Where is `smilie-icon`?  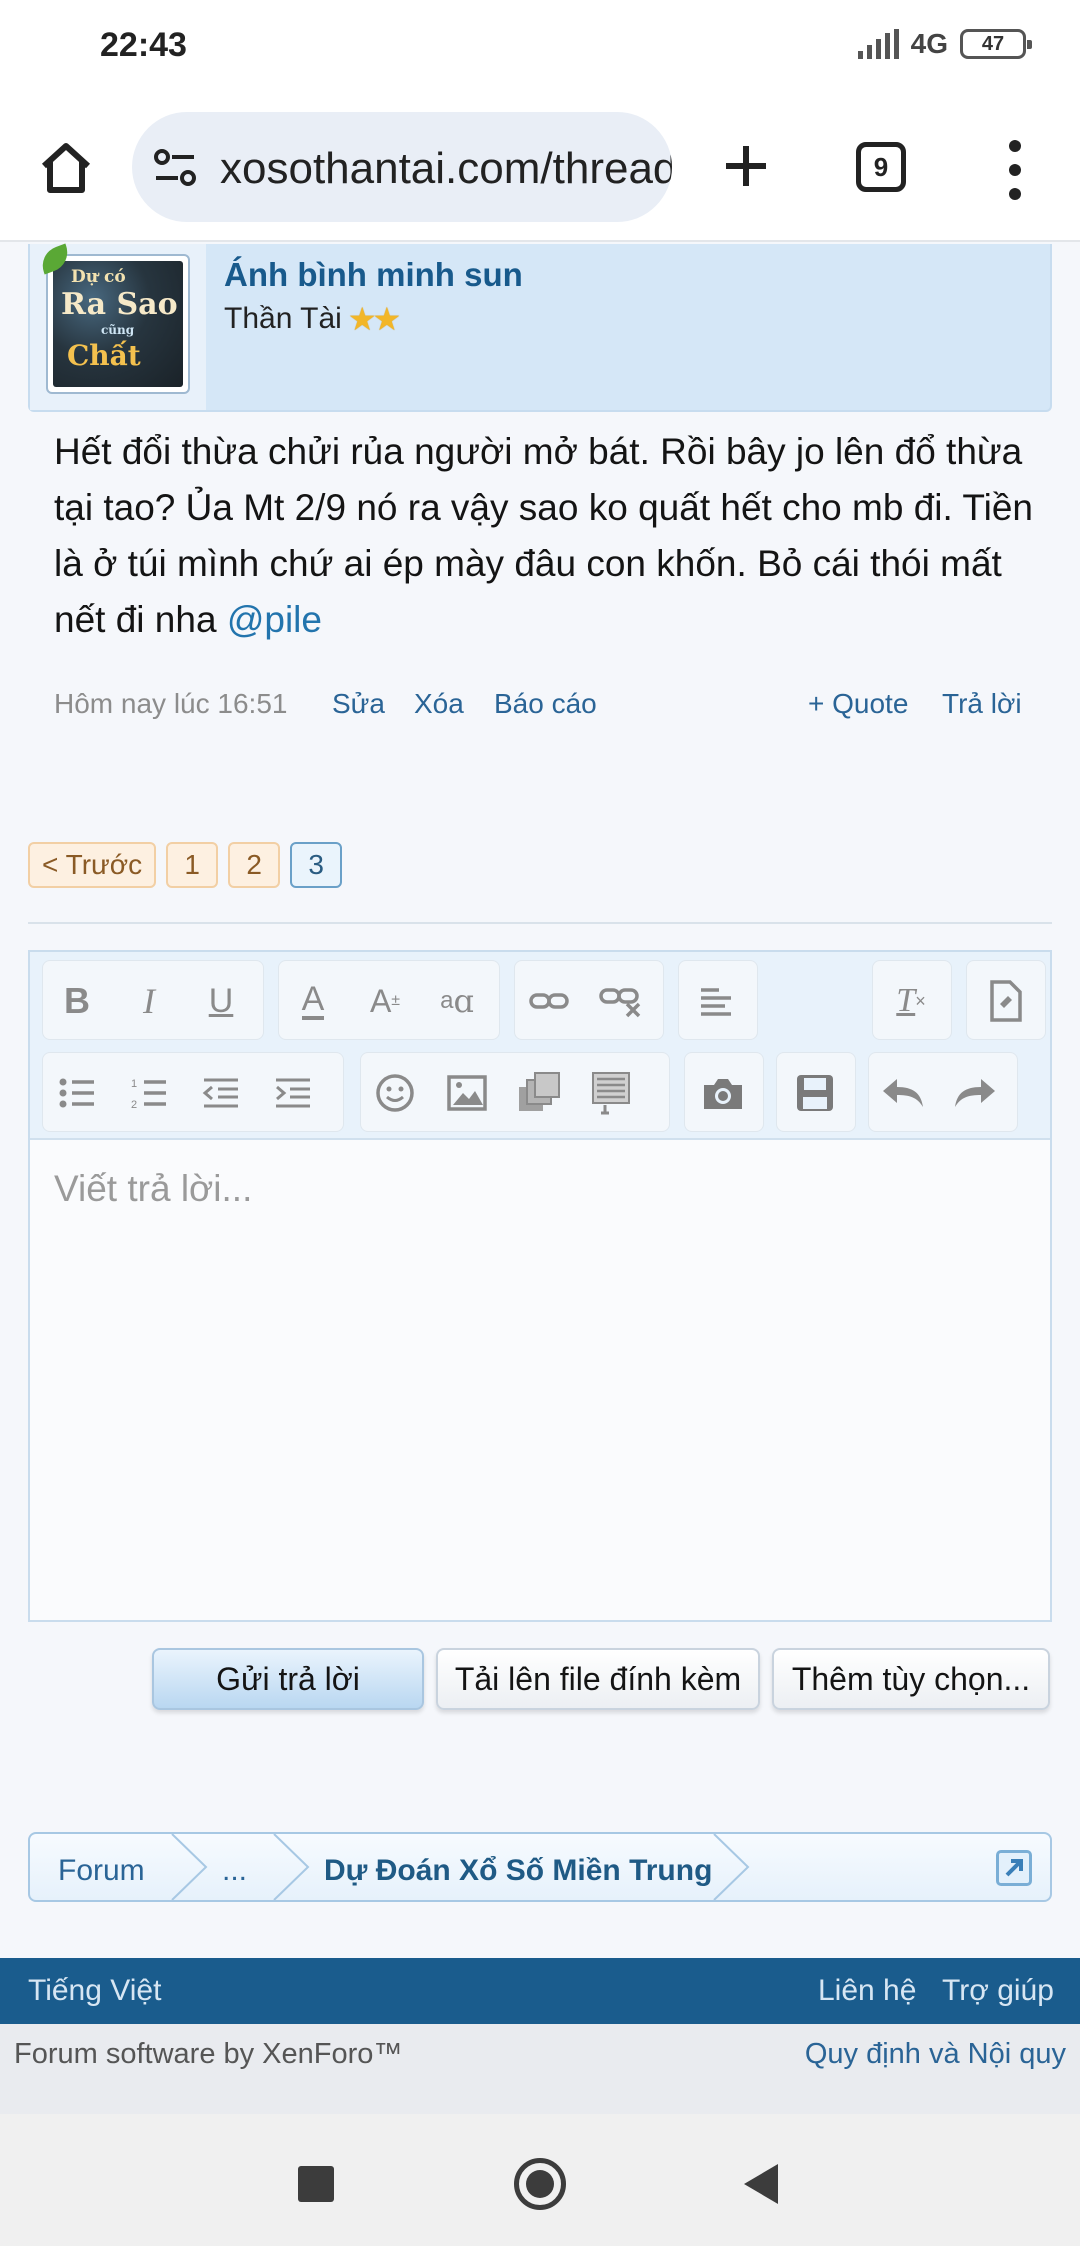
smilie-icon is located at coordinates (395, 1093).